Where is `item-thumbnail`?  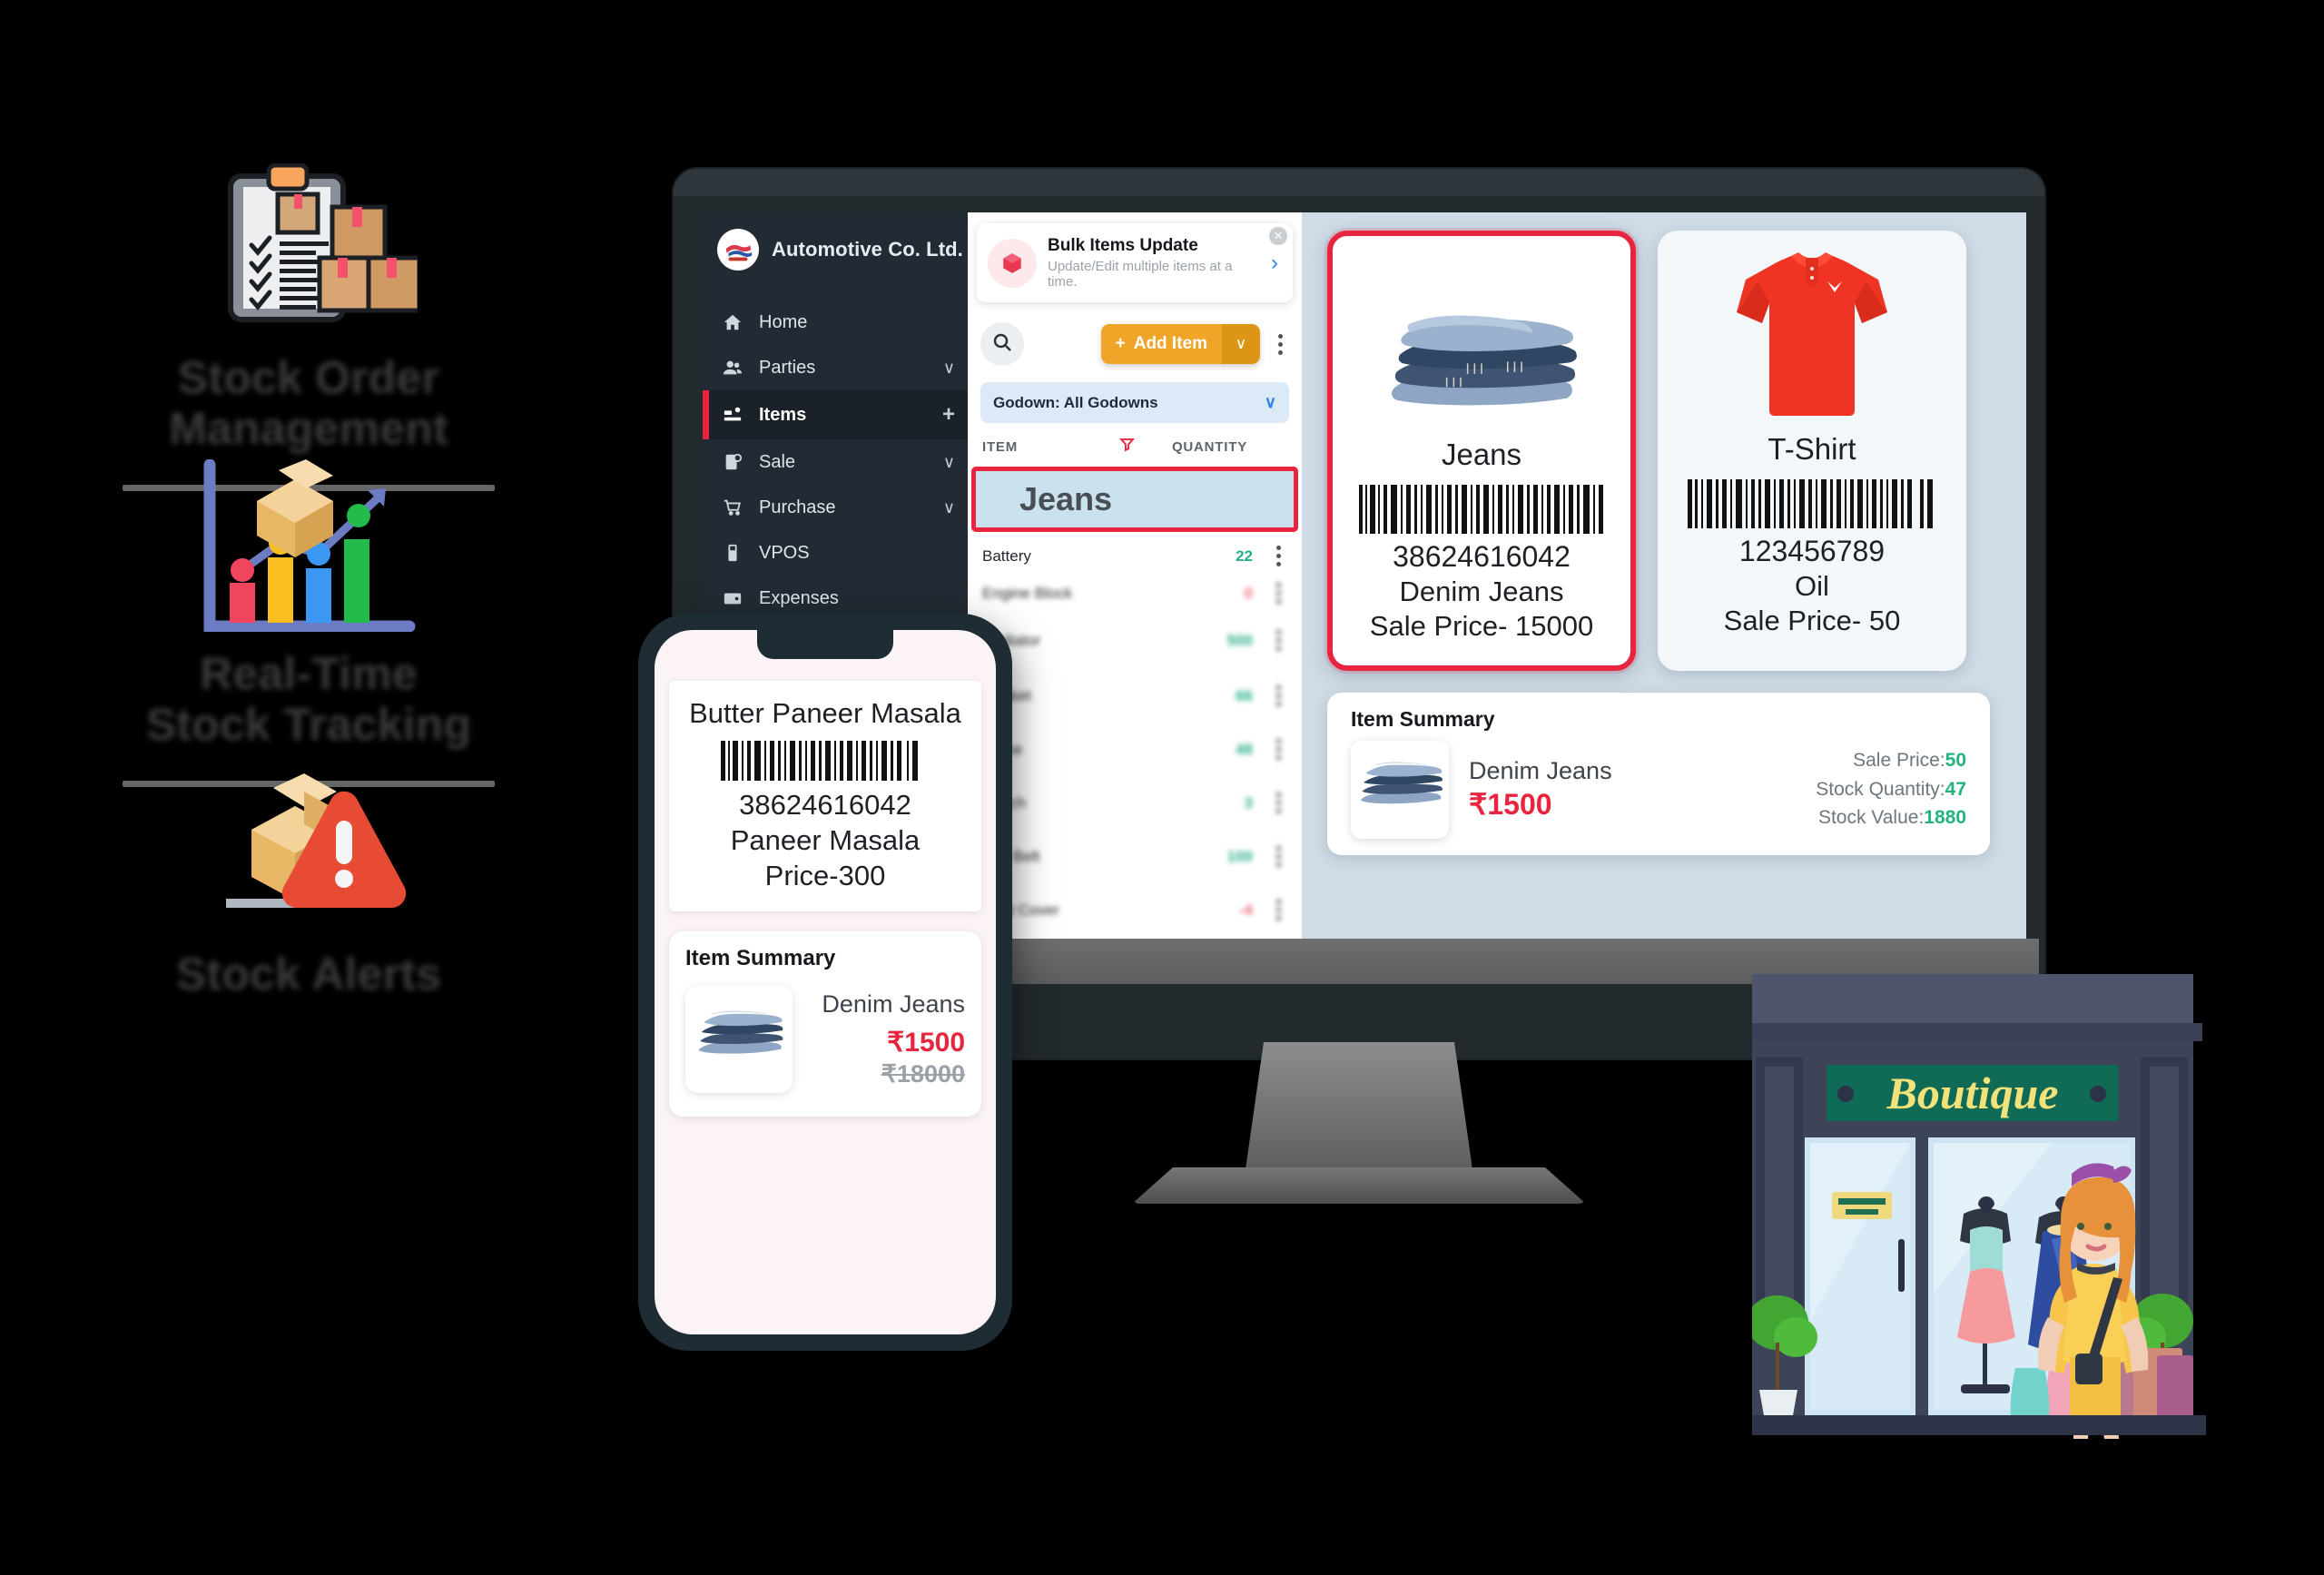 item-thumbnail is located at coordinates (739, 1040).